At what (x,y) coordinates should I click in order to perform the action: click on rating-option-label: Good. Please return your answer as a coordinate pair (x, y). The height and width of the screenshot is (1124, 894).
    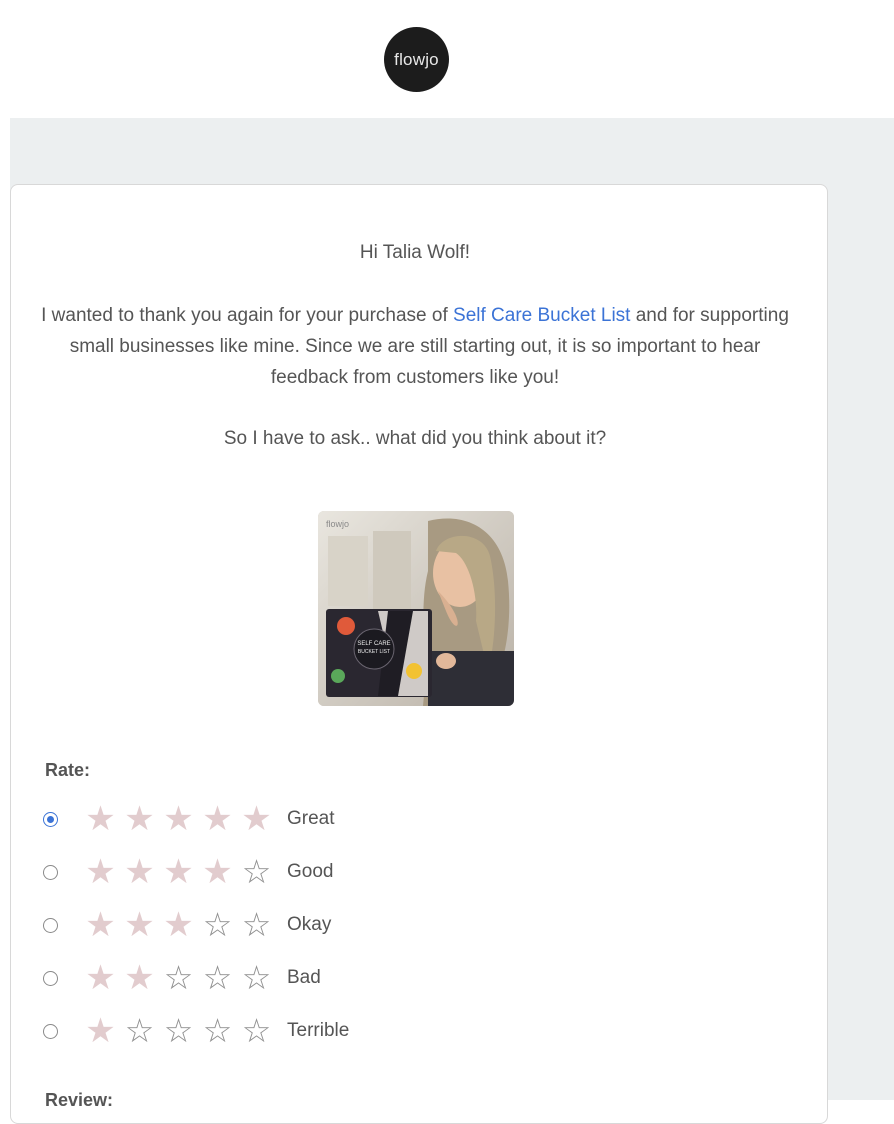
    Looking at the image, I should click on (310, 871).